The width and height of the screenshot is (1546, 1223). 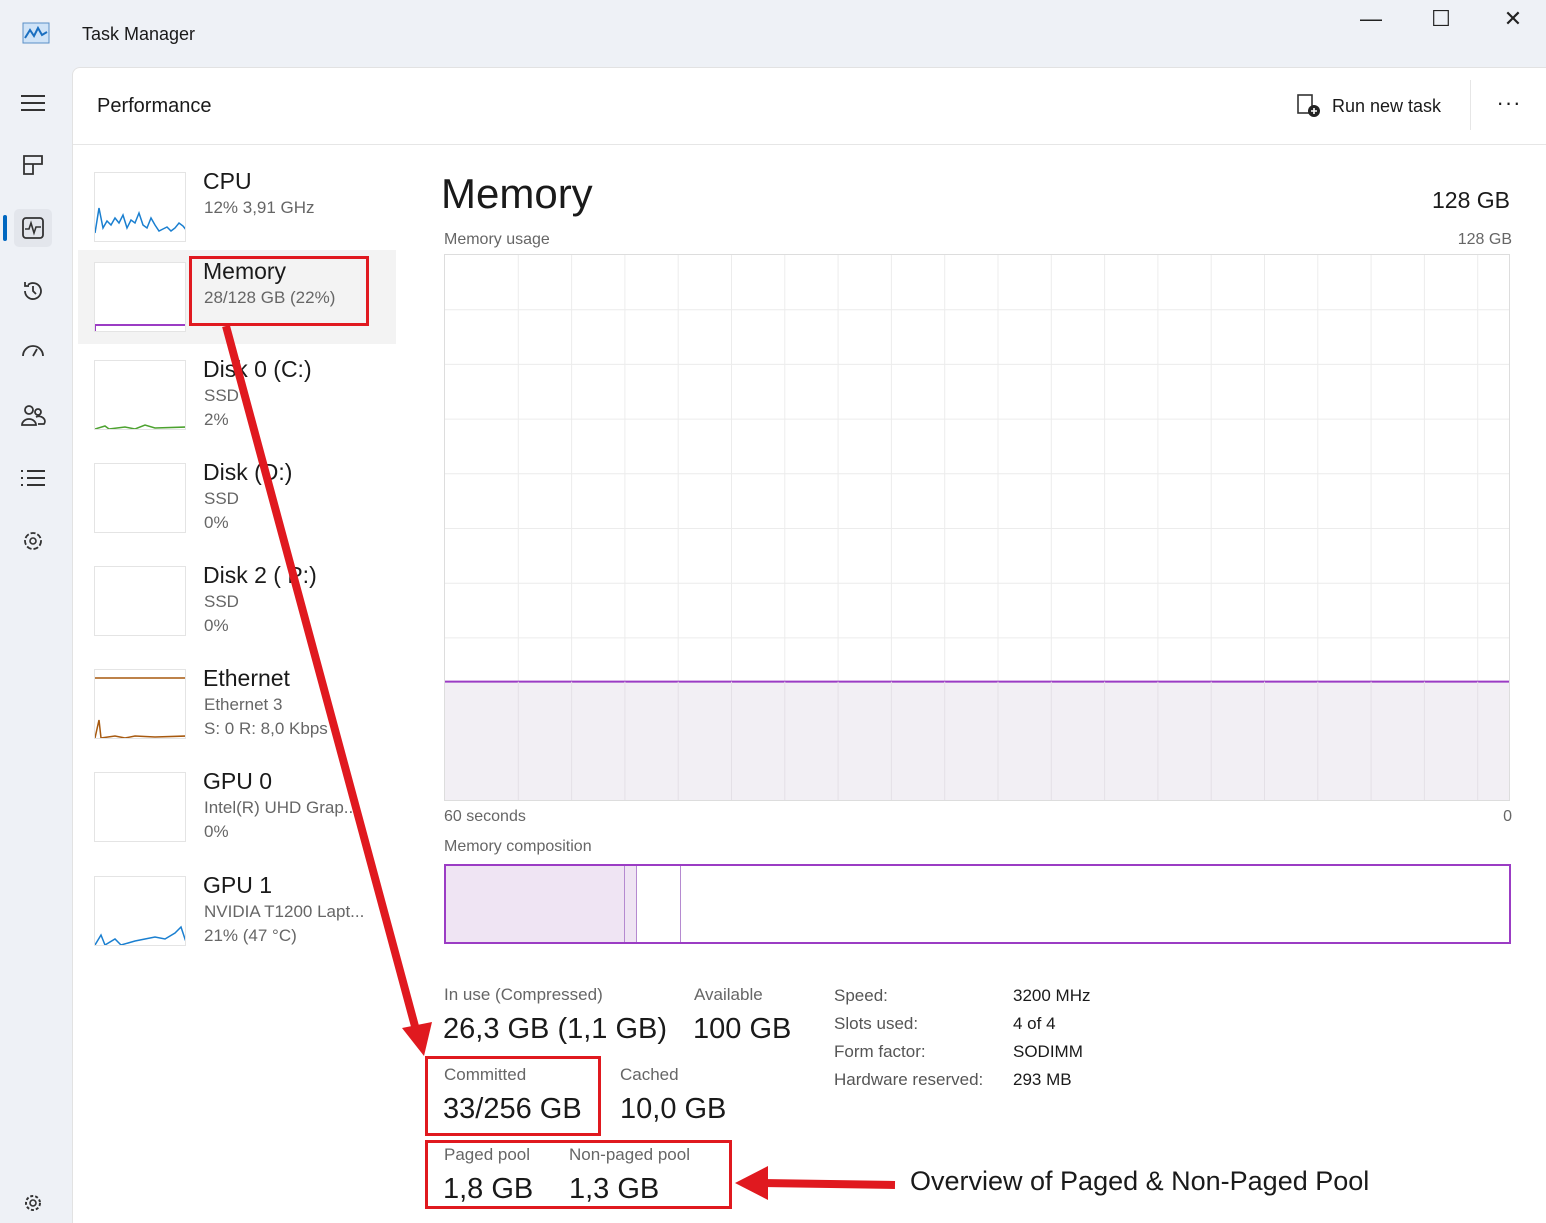 I want to click on task-manager-app-icon, so click(x=36, y=33).